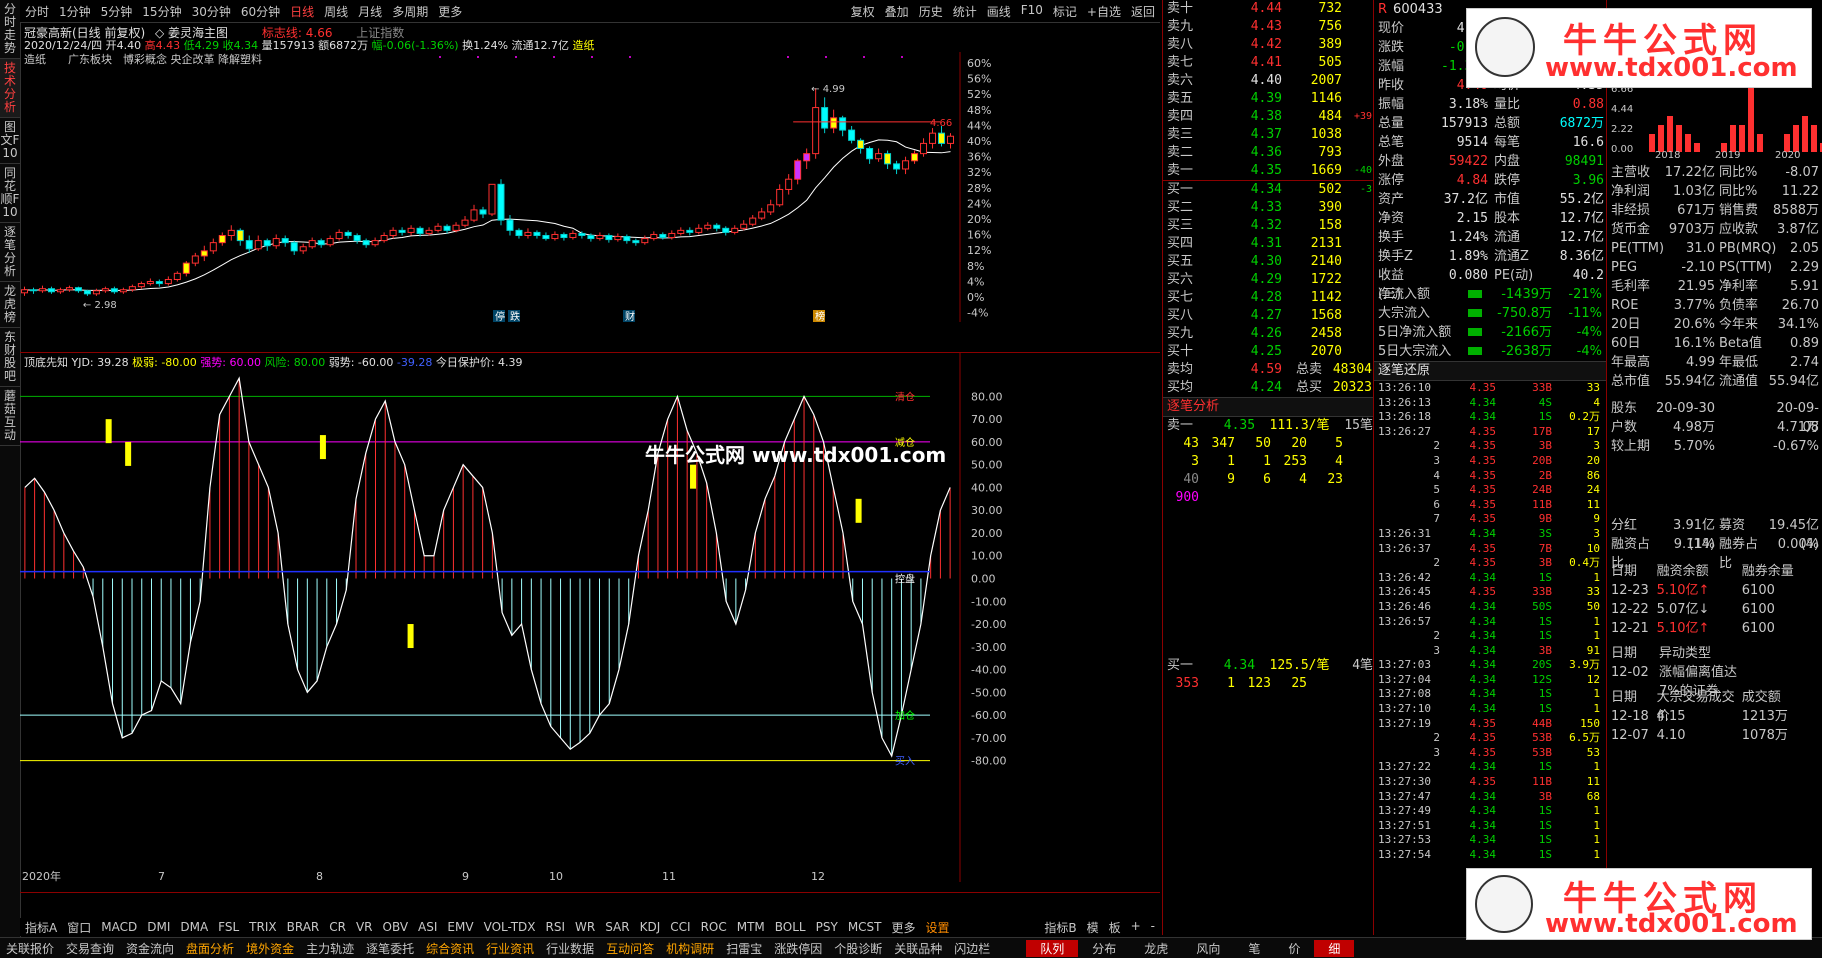 The height and width of the screenshot is (958, 1822). Describe the element at coordinates (90, 948) in the screenshot. I see `status-item-1: 交易查询` at that location.